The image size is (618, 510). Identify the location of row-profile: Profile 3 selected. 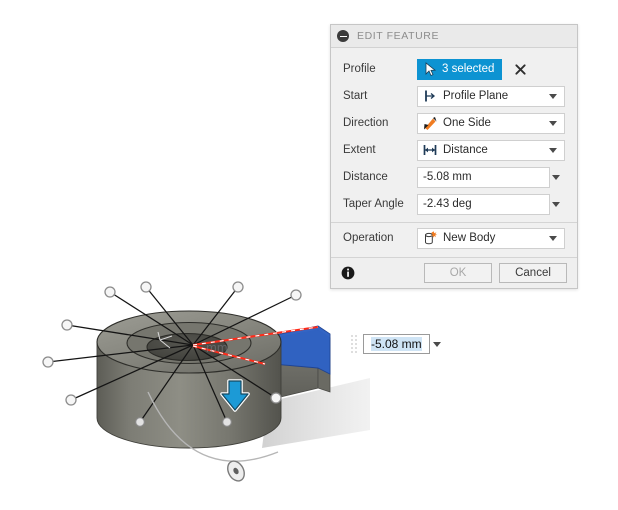
(454, 69).